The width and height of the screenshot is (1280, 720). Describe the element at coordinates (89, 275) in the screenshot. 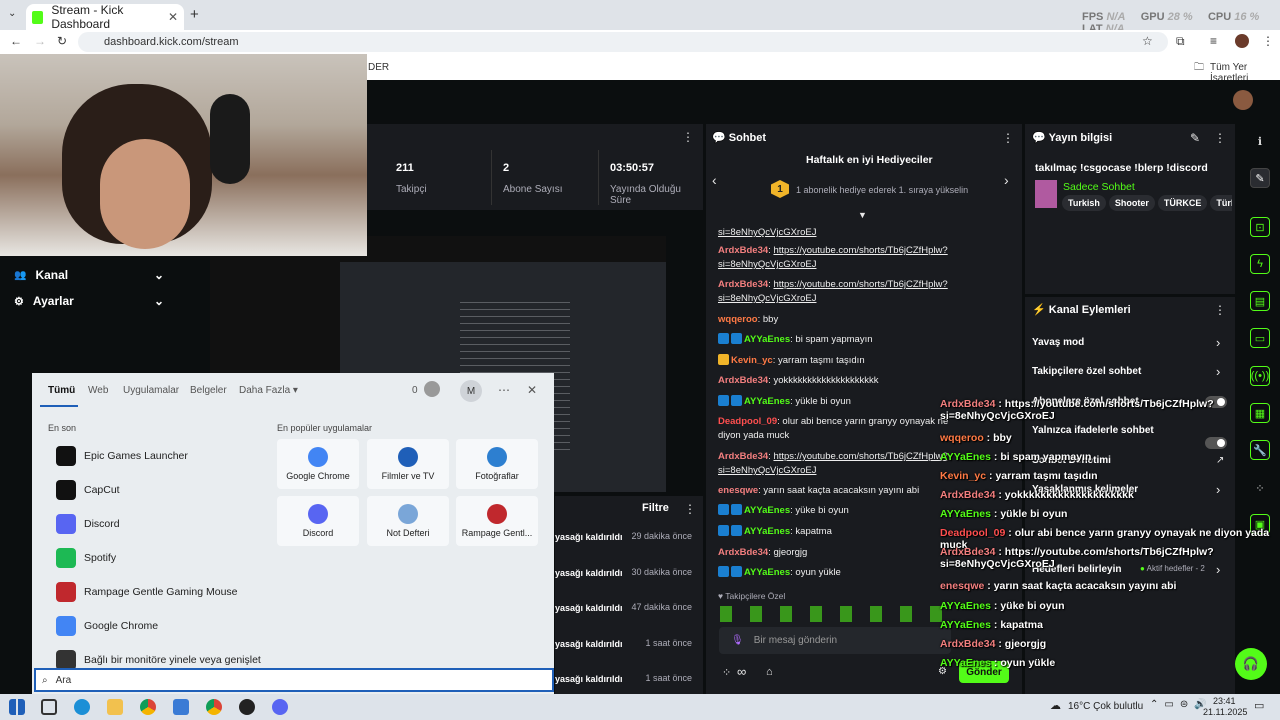

I see `sidebar-item-kanal: 👥 Kanal ⌄` at that location.